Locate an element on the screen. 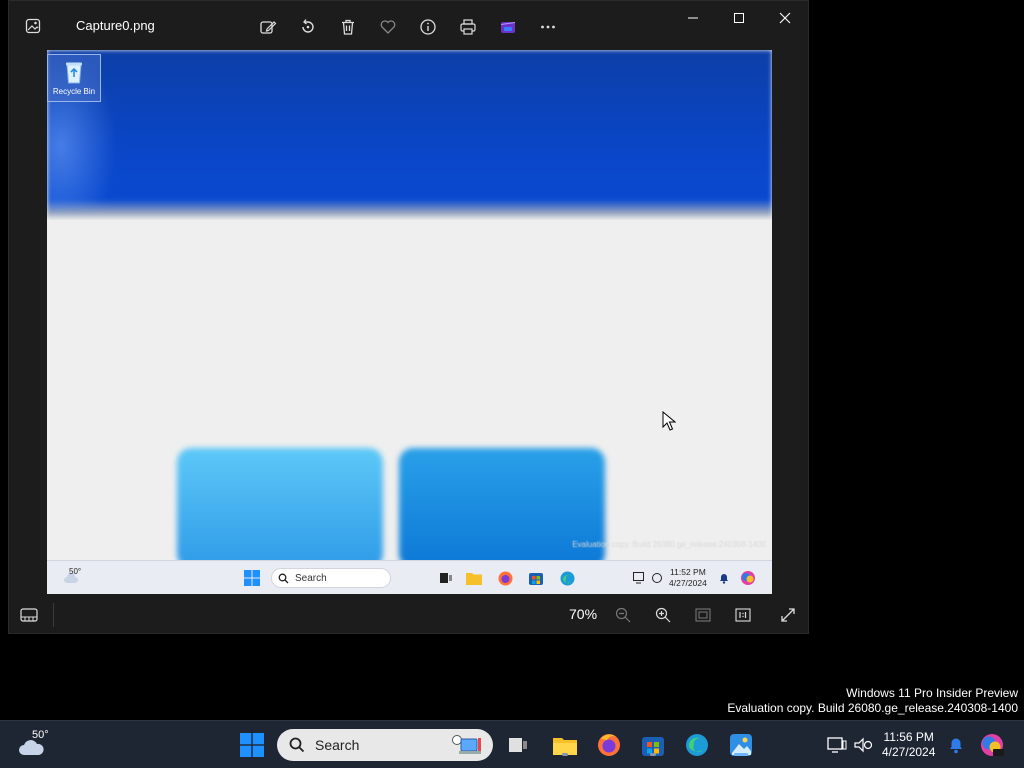  window-title: Capture0.png is located at coordinates (115, 25).